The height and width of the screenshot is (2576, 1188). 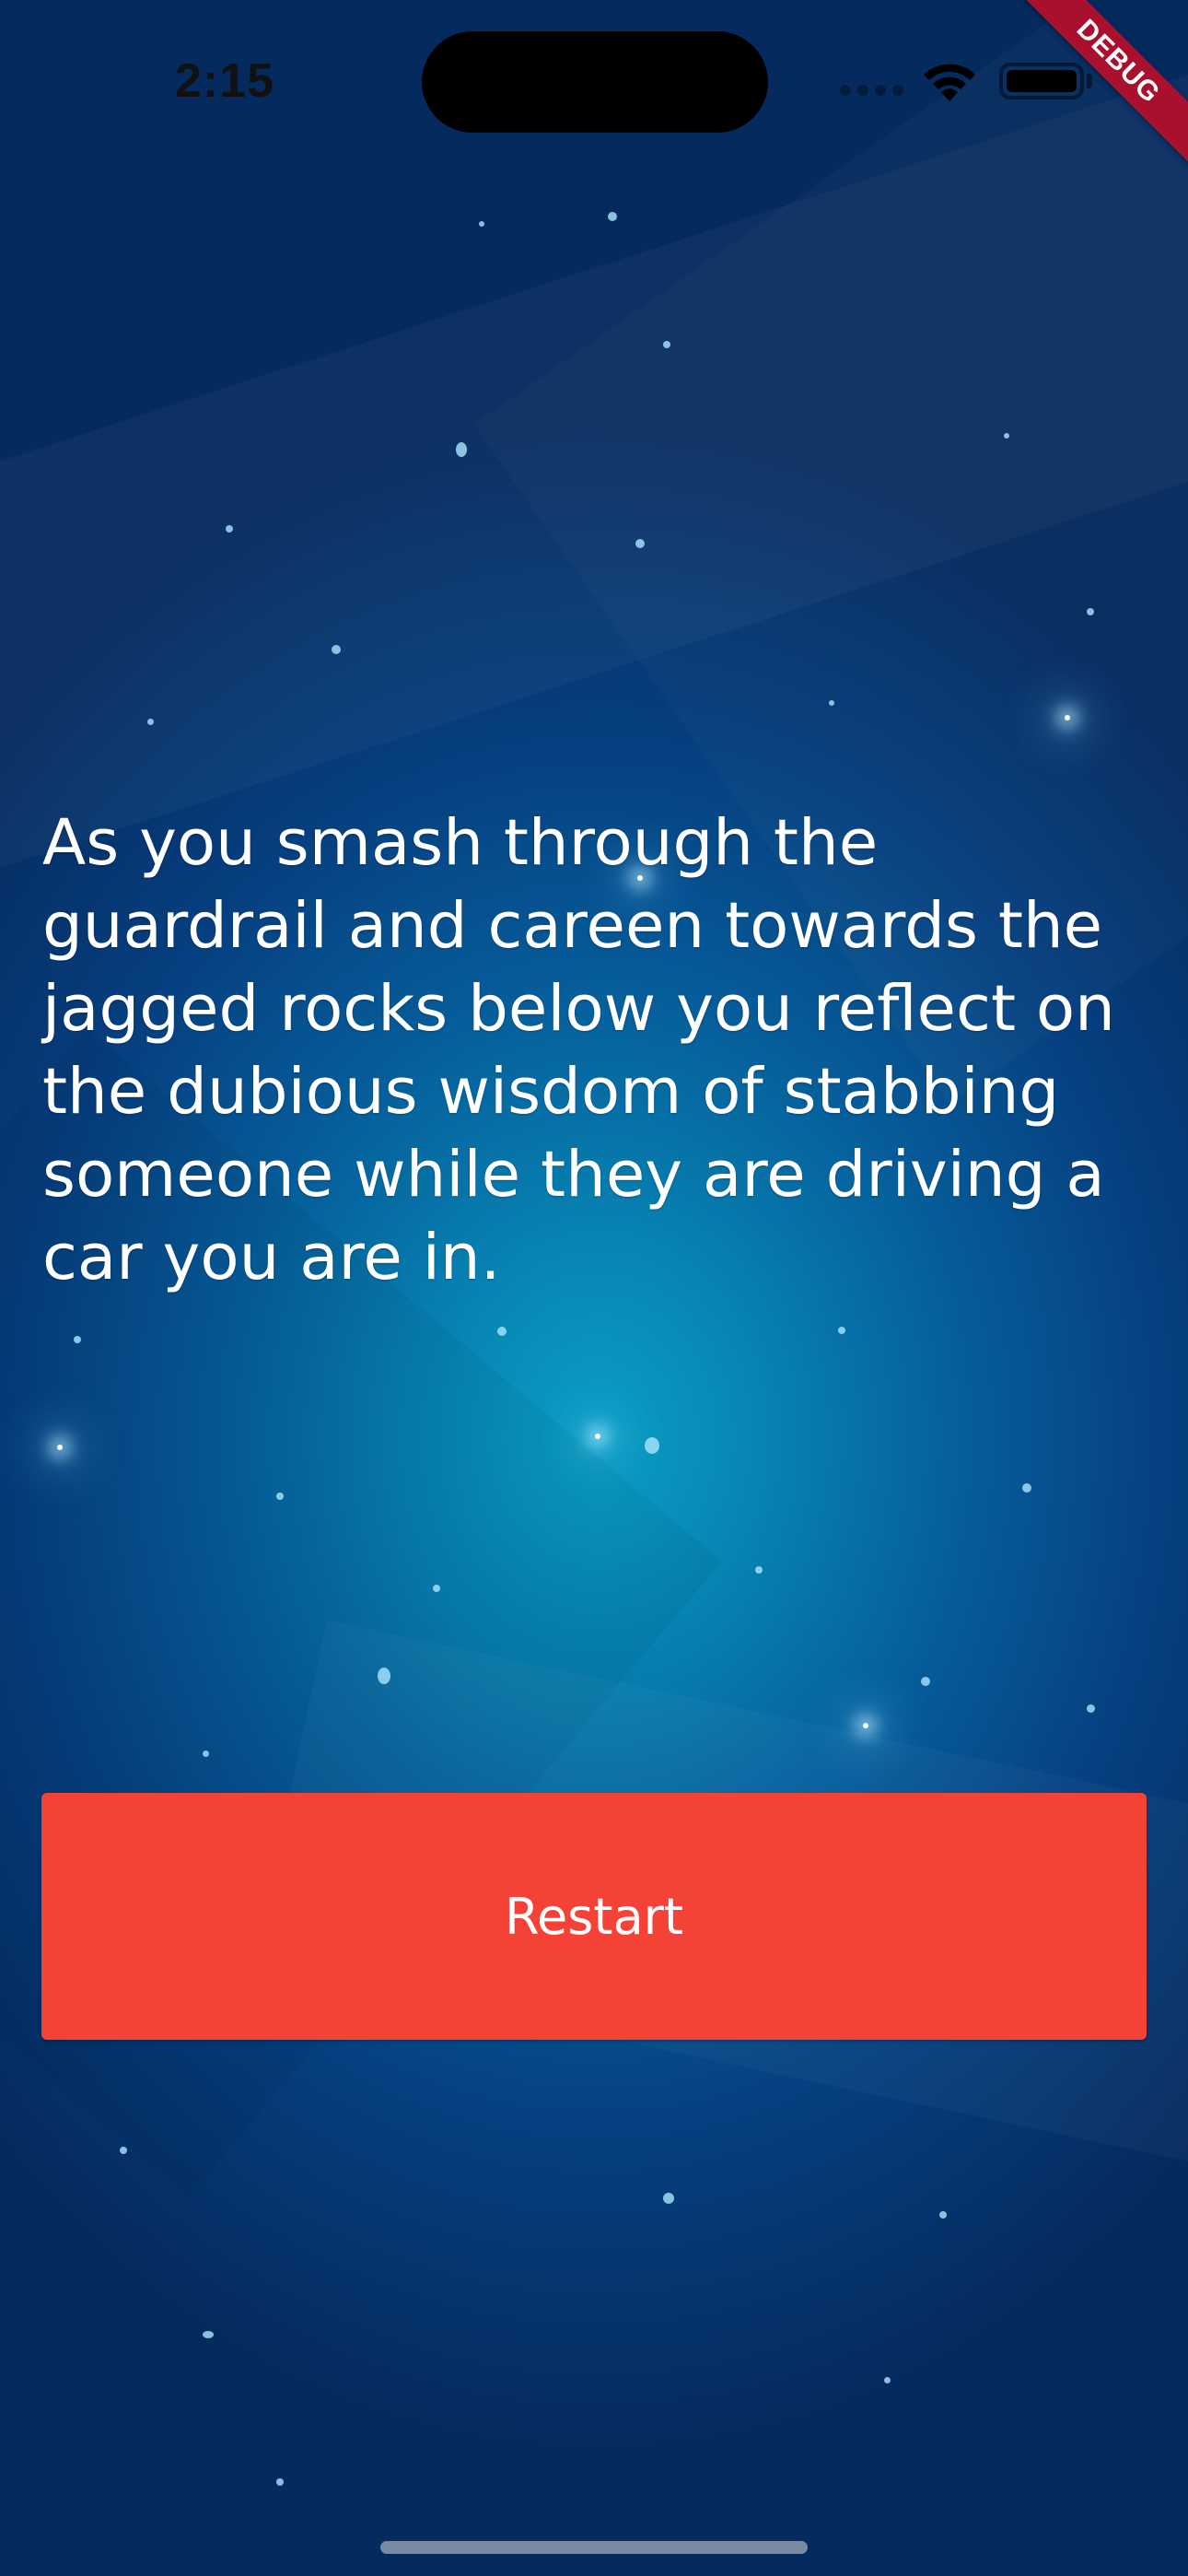 I want to click on status-time: 2:15, so click(x=225, y=81).